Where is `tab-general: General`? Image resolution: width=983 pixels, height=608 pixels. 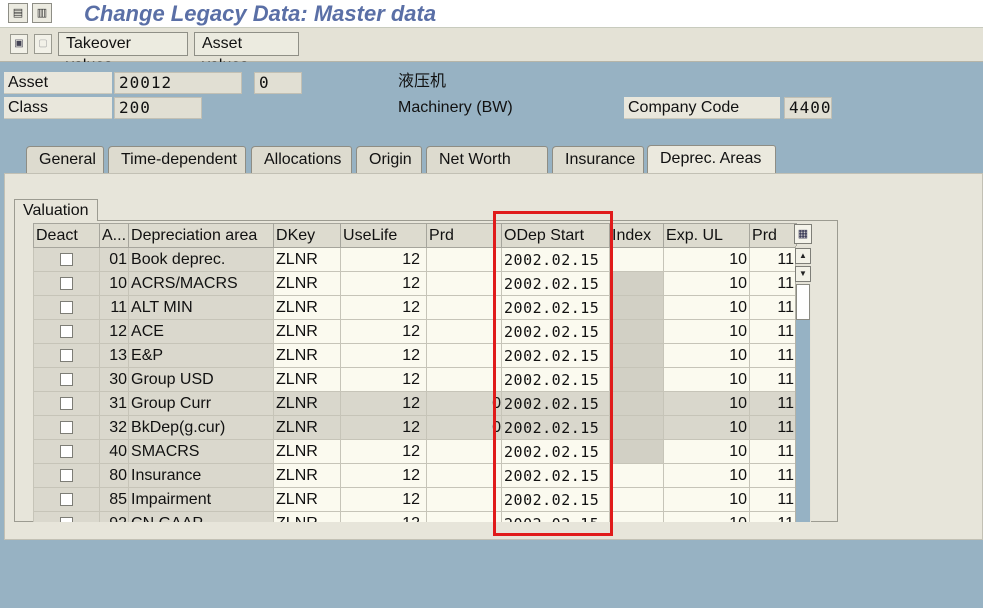 tab-general: General is located at coordinates (65, 159).